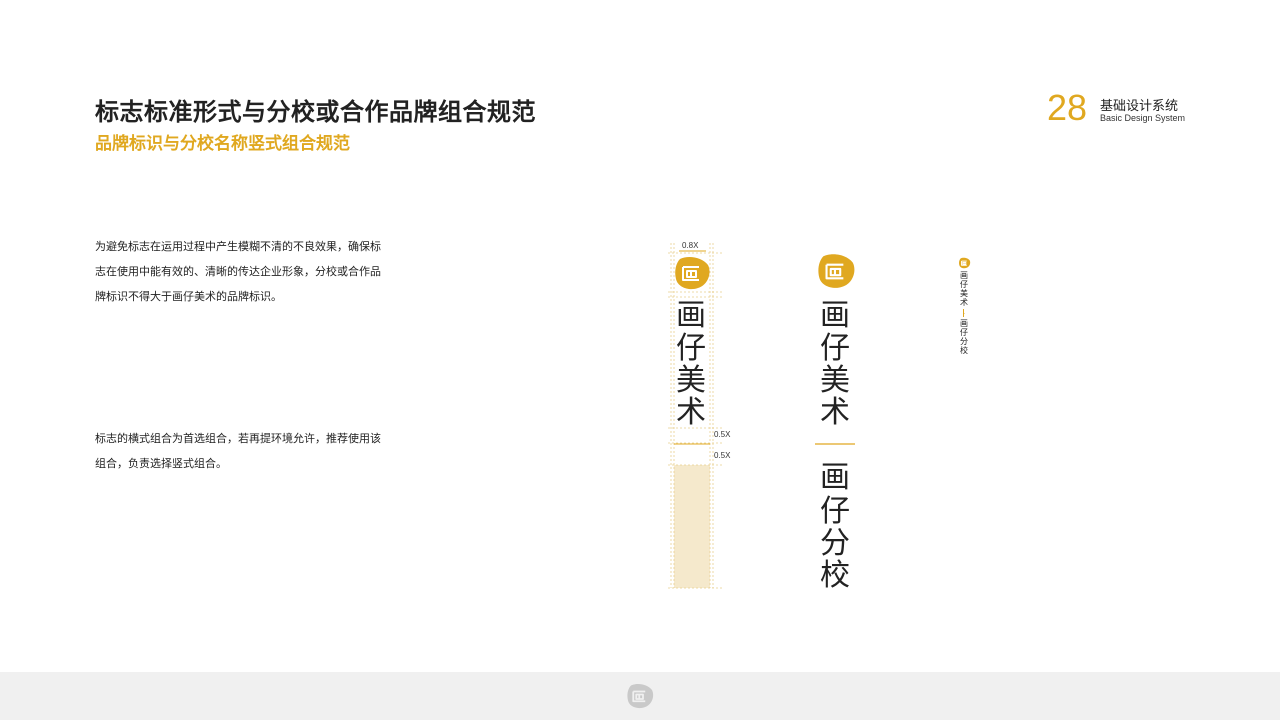  Describe the element at coordinates (963, 313) in the screenshot. I see `small-separator` at that location.